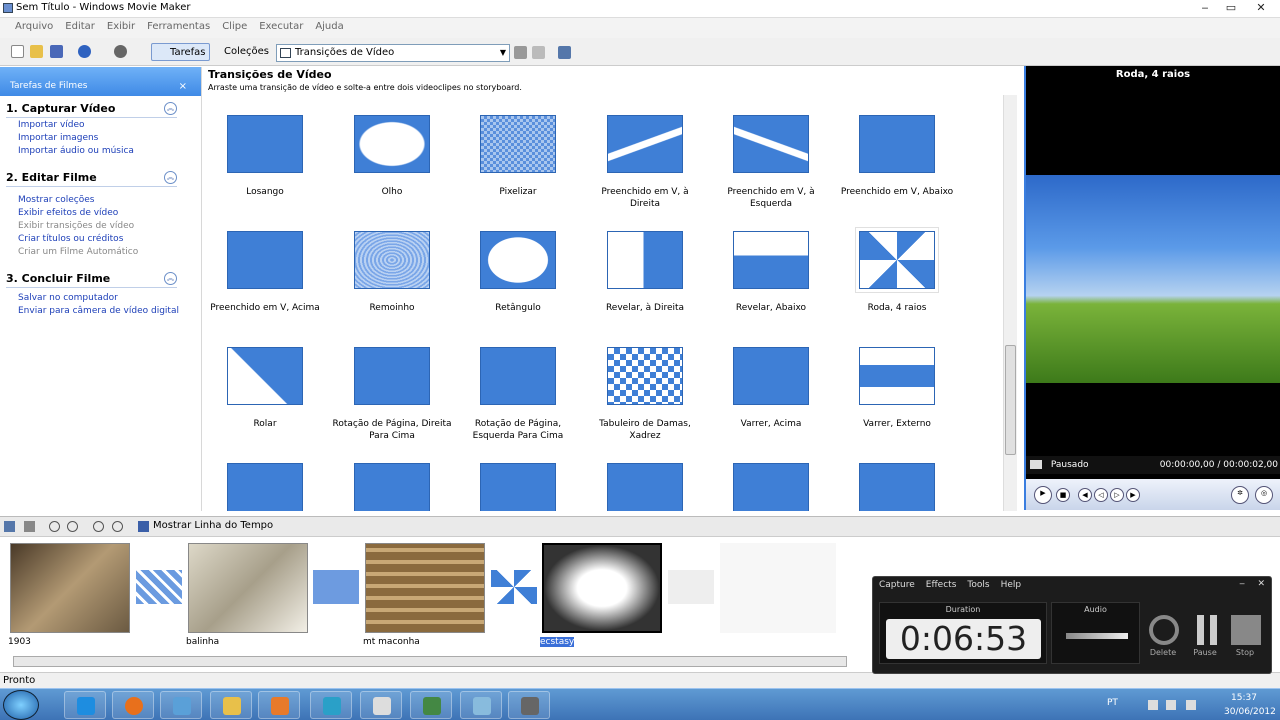 The image size is (1280, 720). What do you see at coordinates (1133, 495) in the screenshot?
I see `forward-icon: ▶` at bounding box center [1133, 495].